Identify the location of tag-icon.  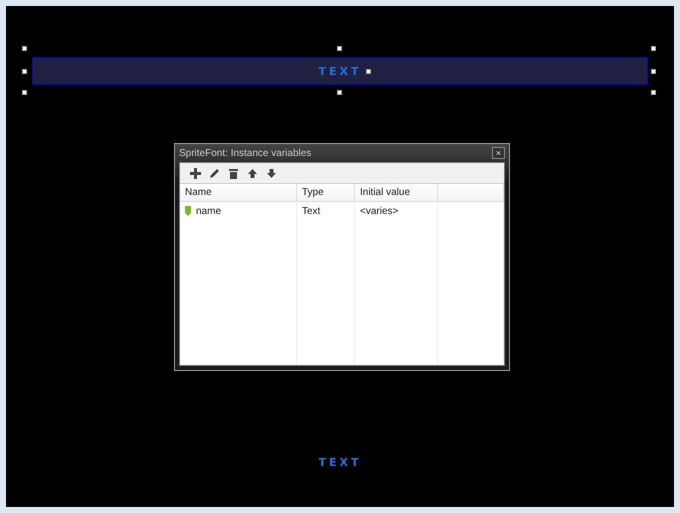
(188, 211).